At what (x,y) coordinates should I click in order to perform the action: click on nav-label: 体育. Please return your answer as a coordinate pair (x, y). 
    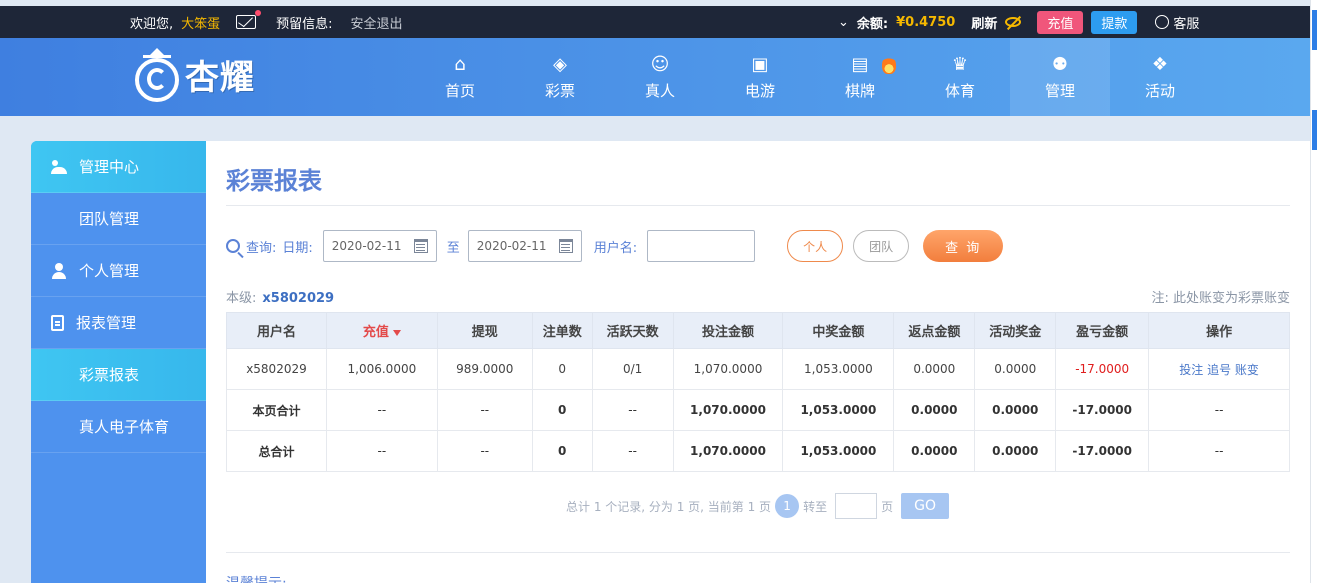
    Looking at the image, I should click on (959, 90).